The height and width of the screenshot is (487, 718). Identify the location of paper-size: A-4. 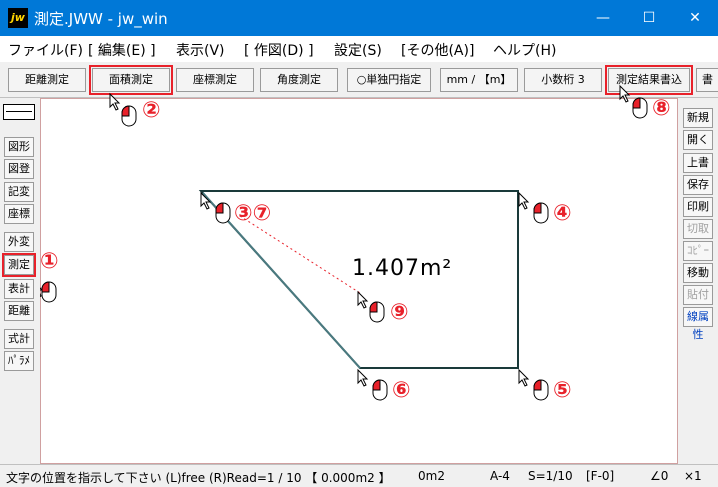
(500, 476).